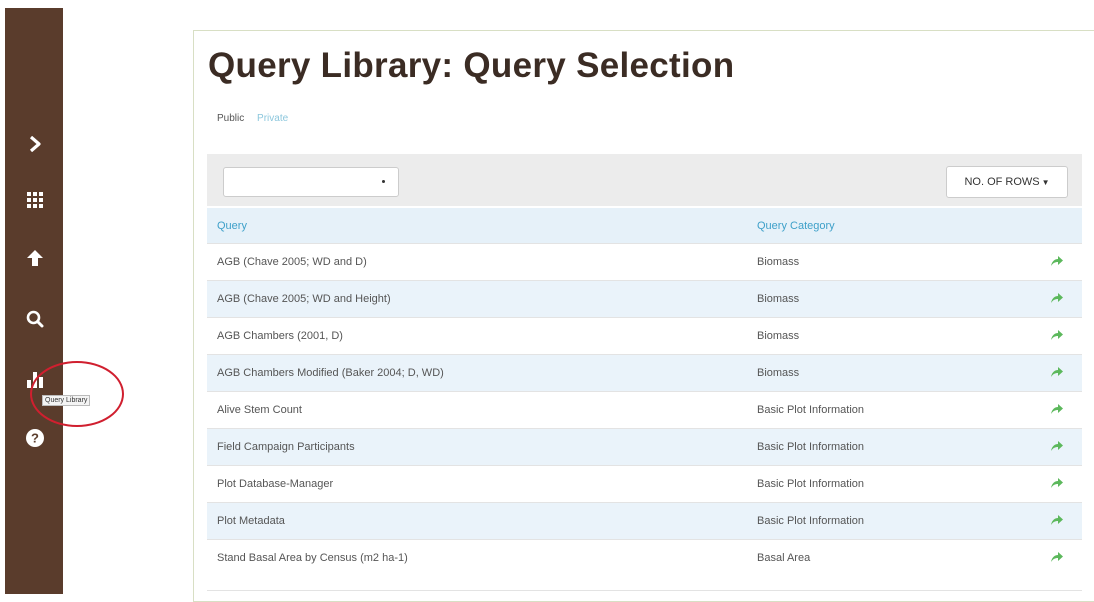 The image size is (1094, 602). Describe the element at coordinates (477, 299) in the screenshot. I see `query-name: AGB (Chave 2005; WD and Height)` at that location.